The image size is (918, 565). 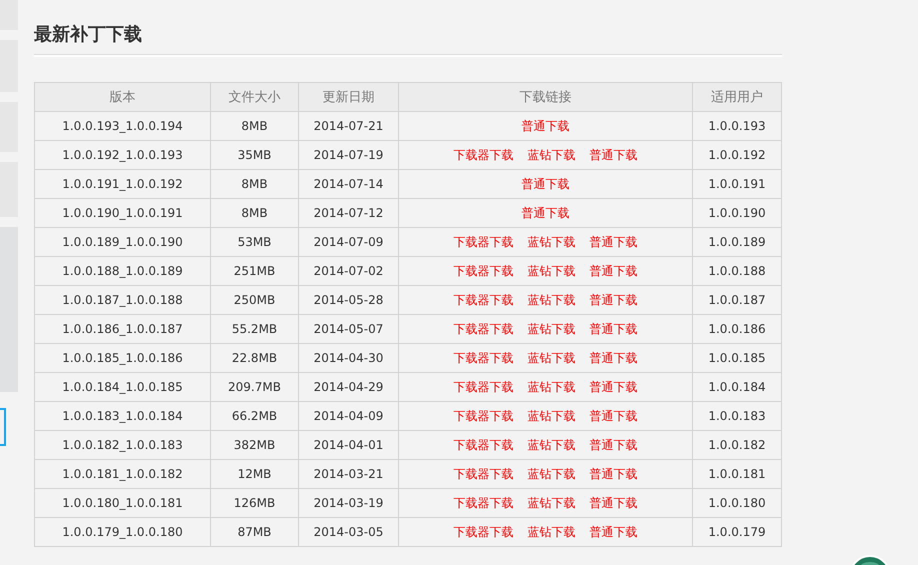 I want to click on table-cell: 250MB, so click(x=254, y=300).